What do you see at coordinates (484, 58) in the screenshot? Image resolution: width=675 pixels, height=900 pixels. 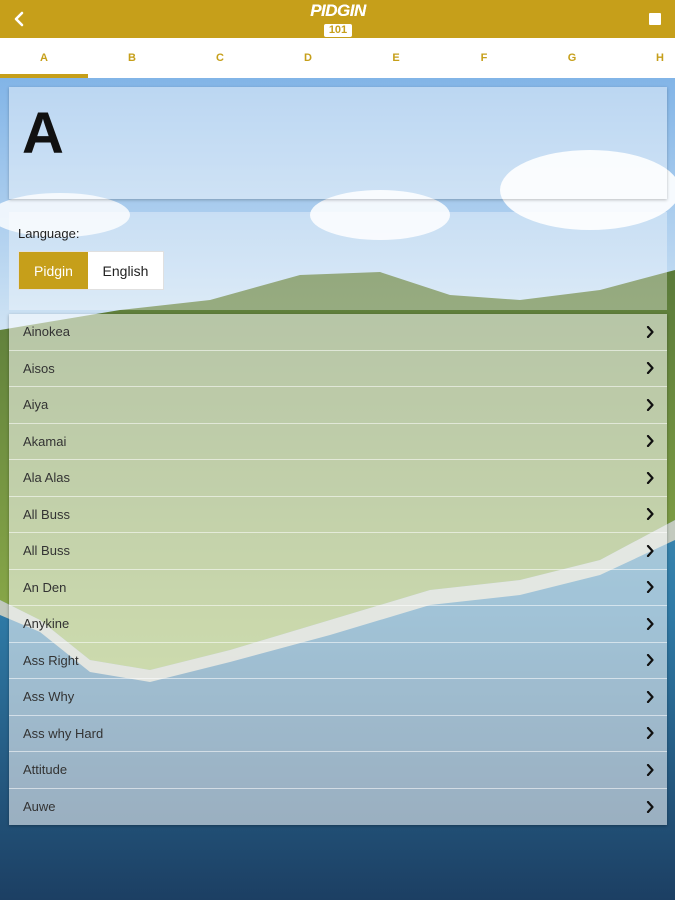 I see `tab-f: F` at bounding box center [484, 58].